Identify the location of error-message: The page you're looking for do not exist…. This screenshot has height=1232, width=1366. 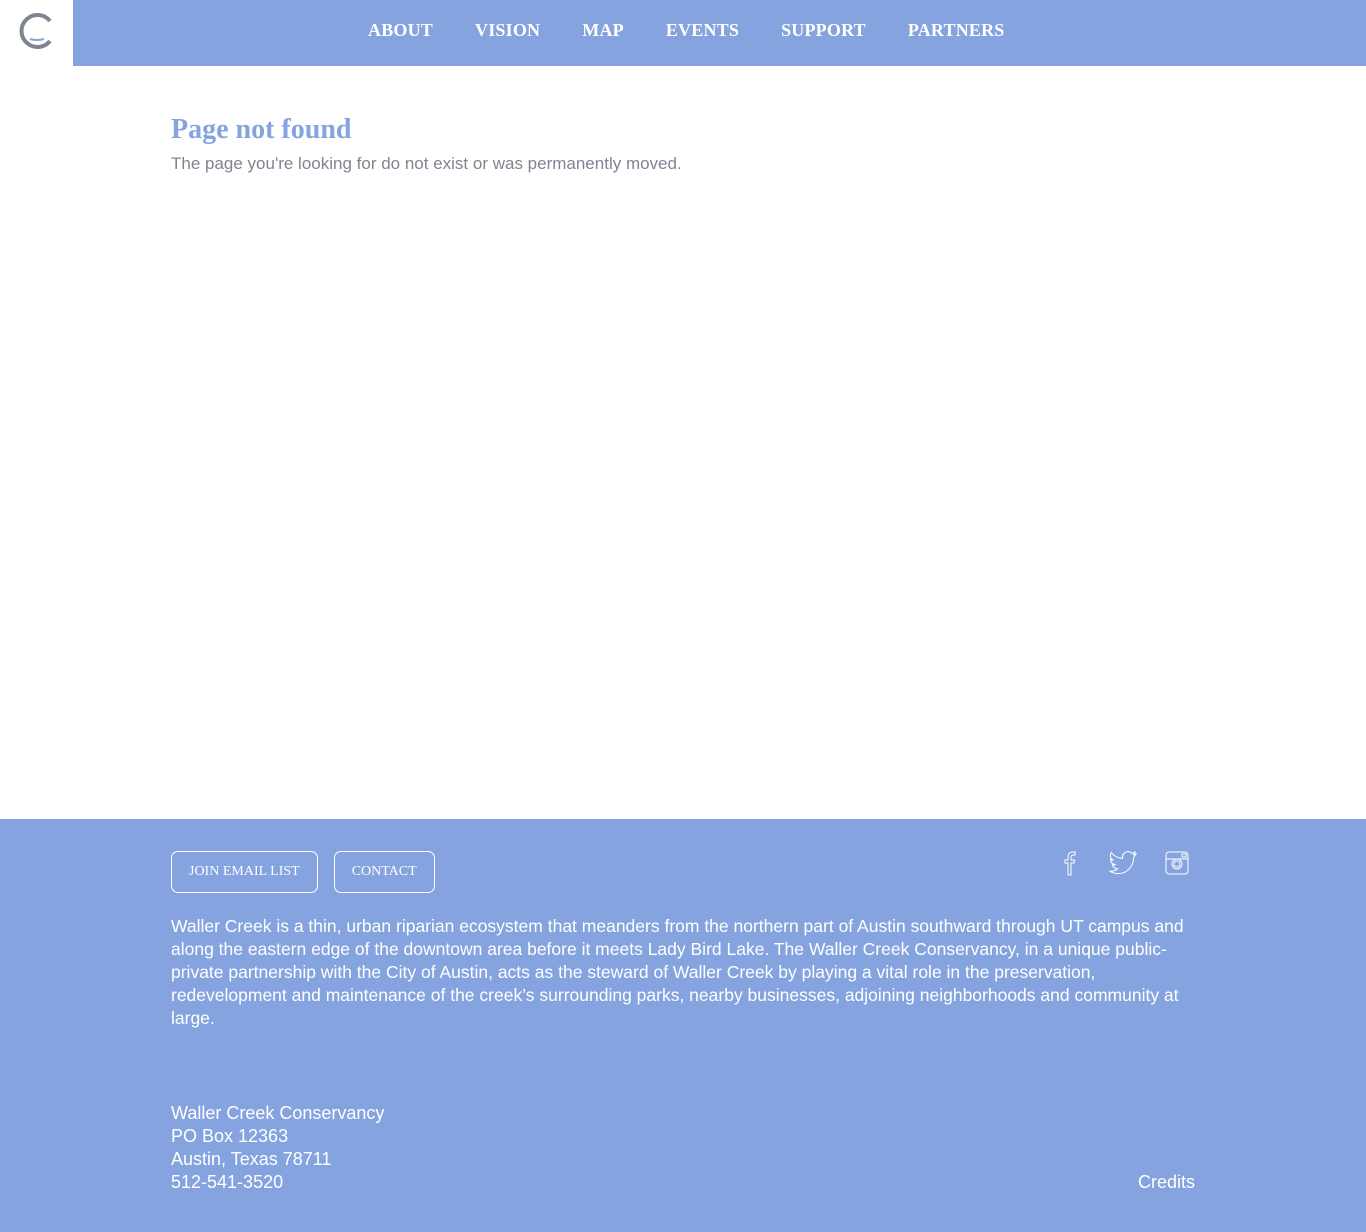
(426, 163).